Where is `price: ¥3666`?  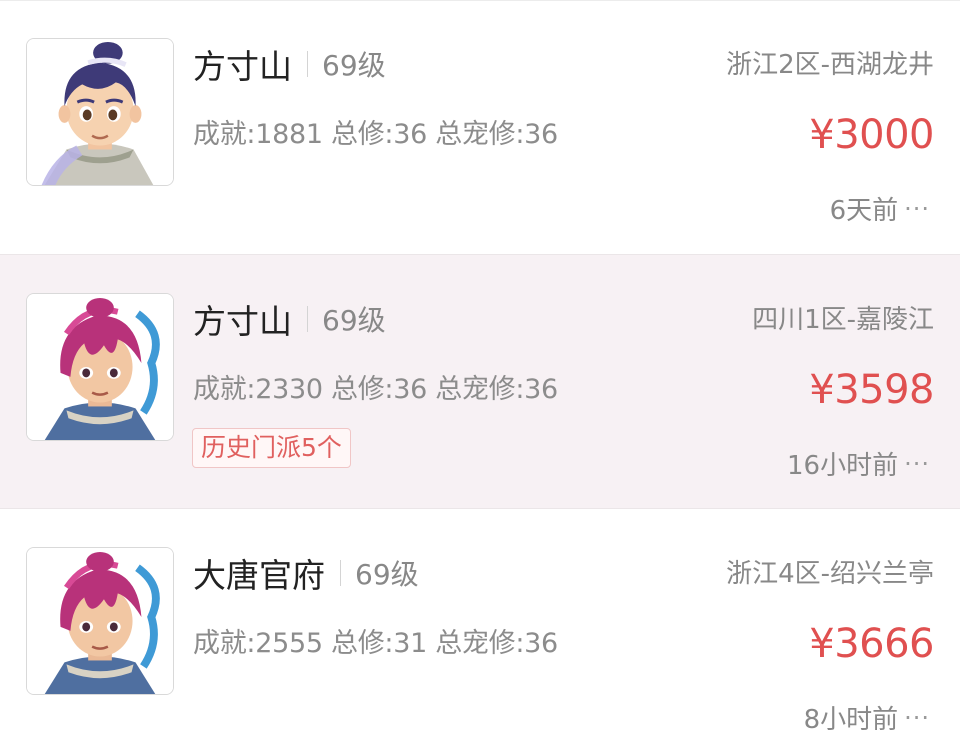
price: ¥3666 is located at coordinates (871, 644).